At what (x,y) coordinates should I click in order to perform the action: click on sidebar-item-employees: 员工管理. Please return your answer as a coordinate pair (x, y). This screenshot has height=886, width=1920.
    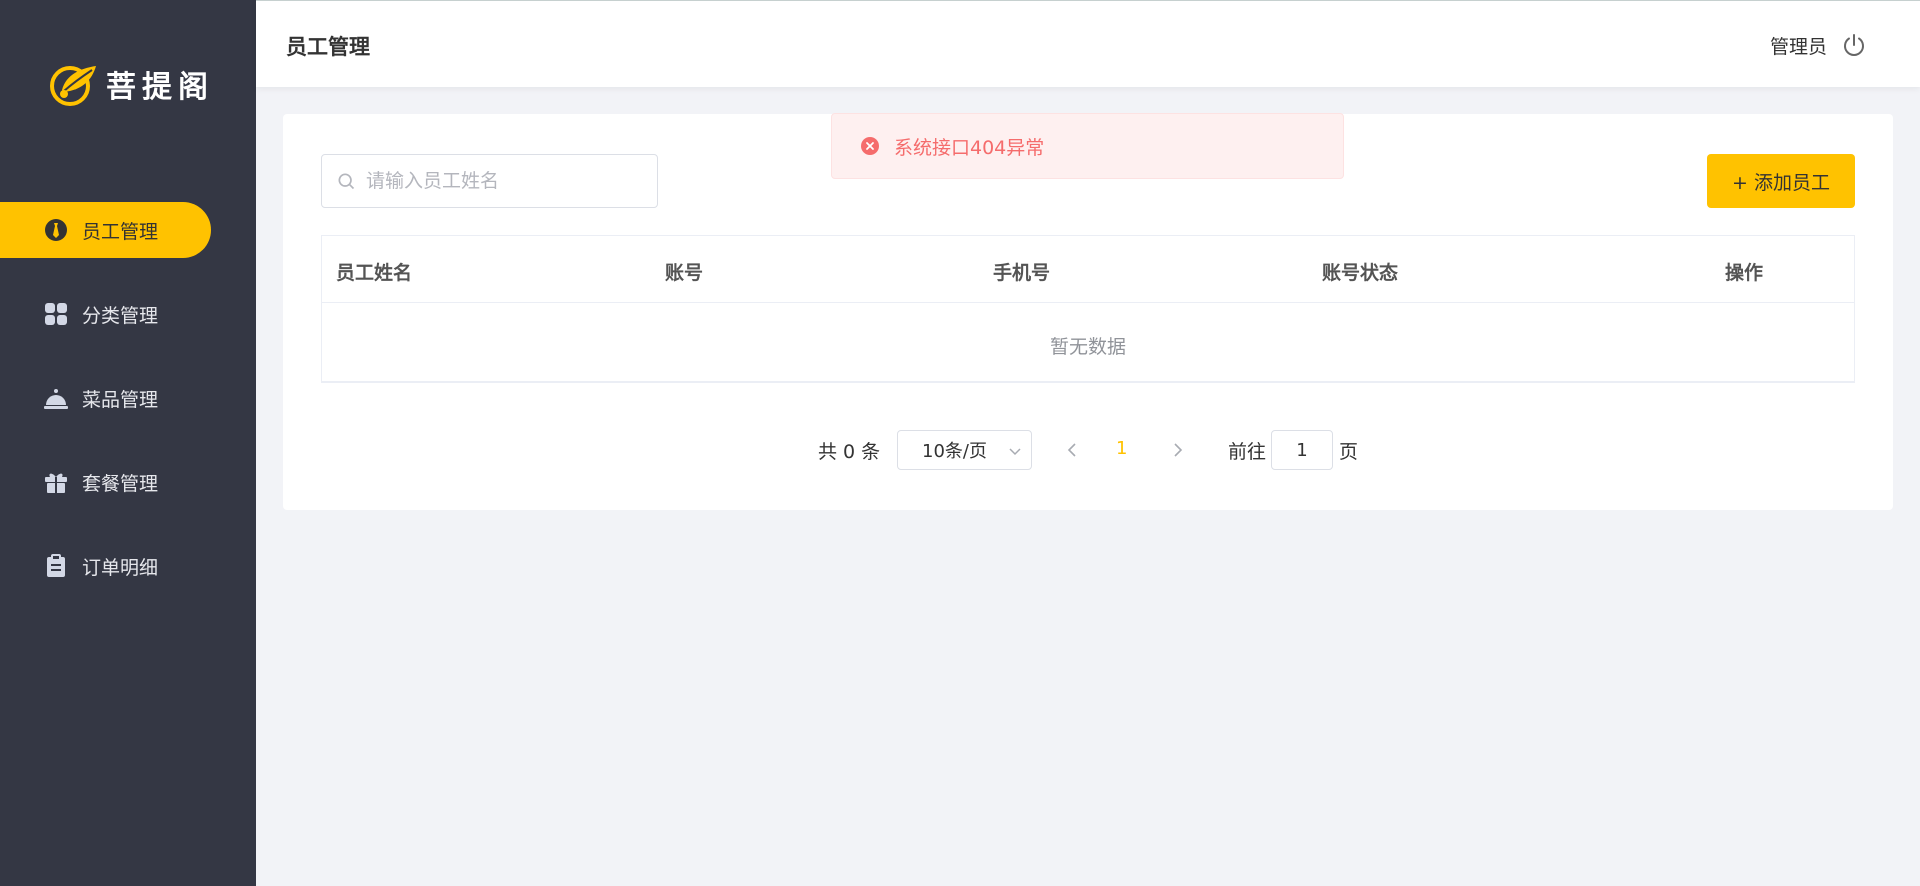
    Looking at the image, I should click on (105, 230).